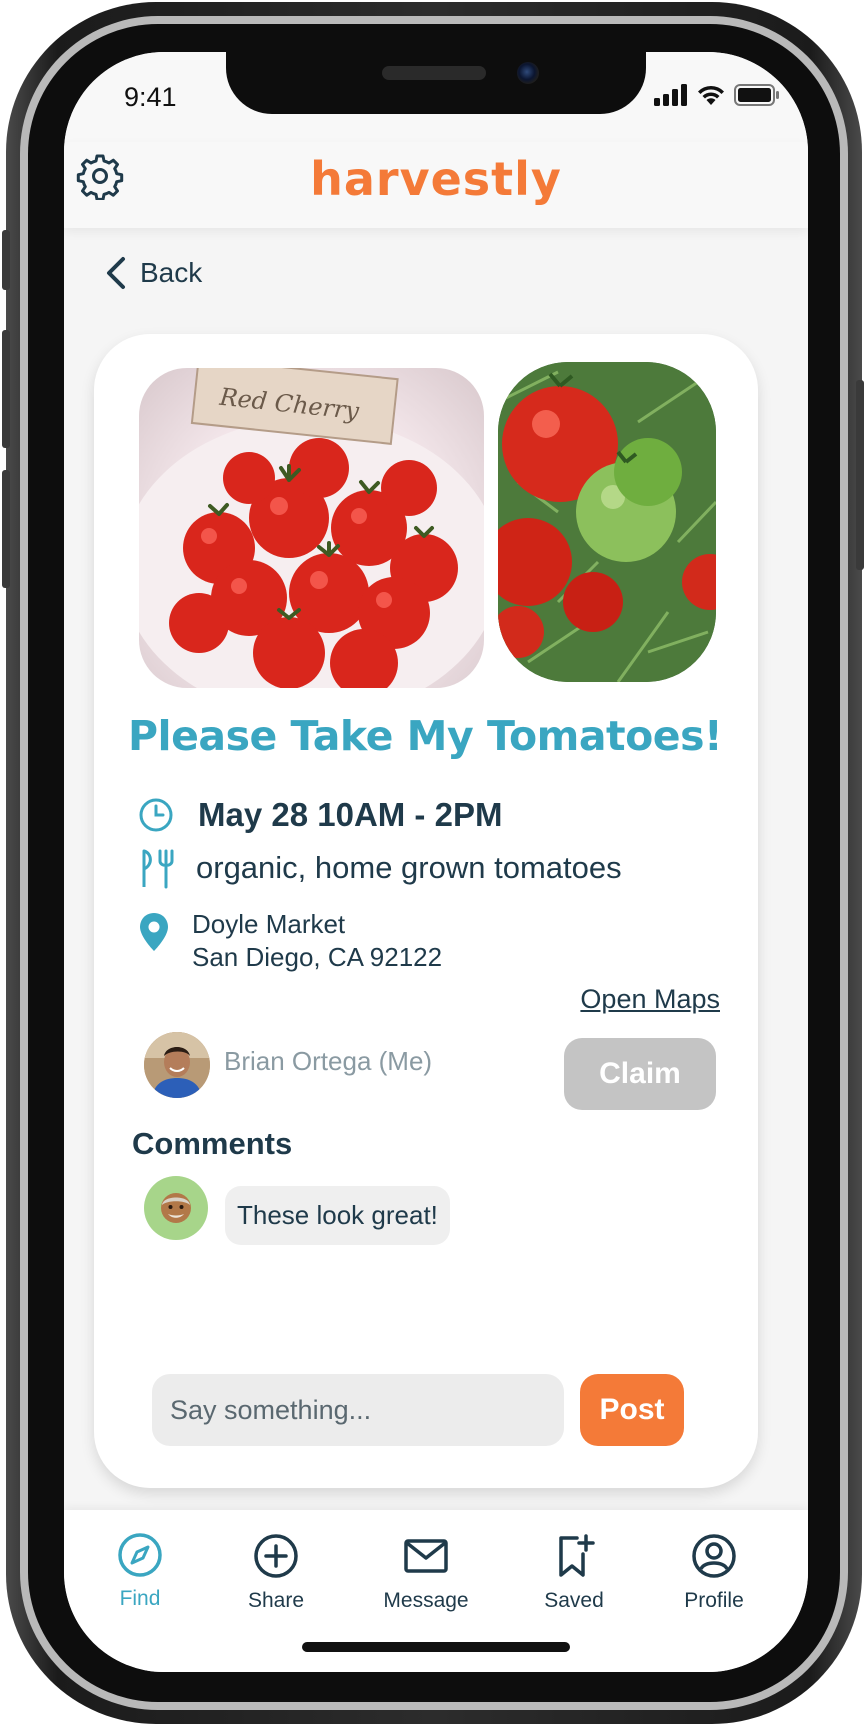  I want to click on person-emoji-avatar, so click(176, 1208).